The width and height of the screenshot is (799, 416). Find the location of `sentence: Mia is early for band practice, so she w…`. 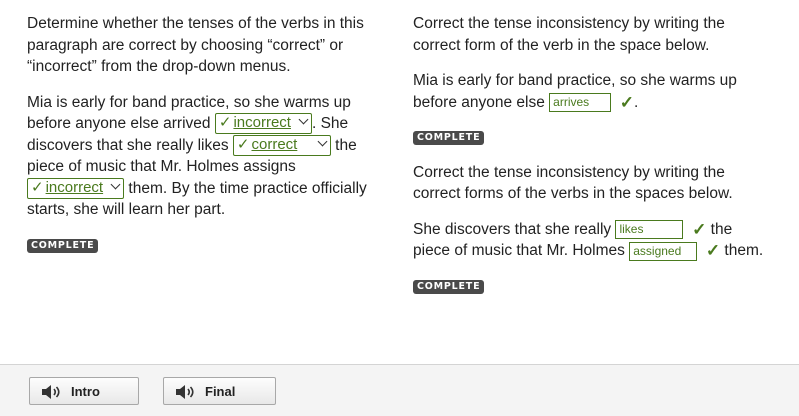

sentence: Mia is early for band practice, so she w… is located at coordinates (593, 91).